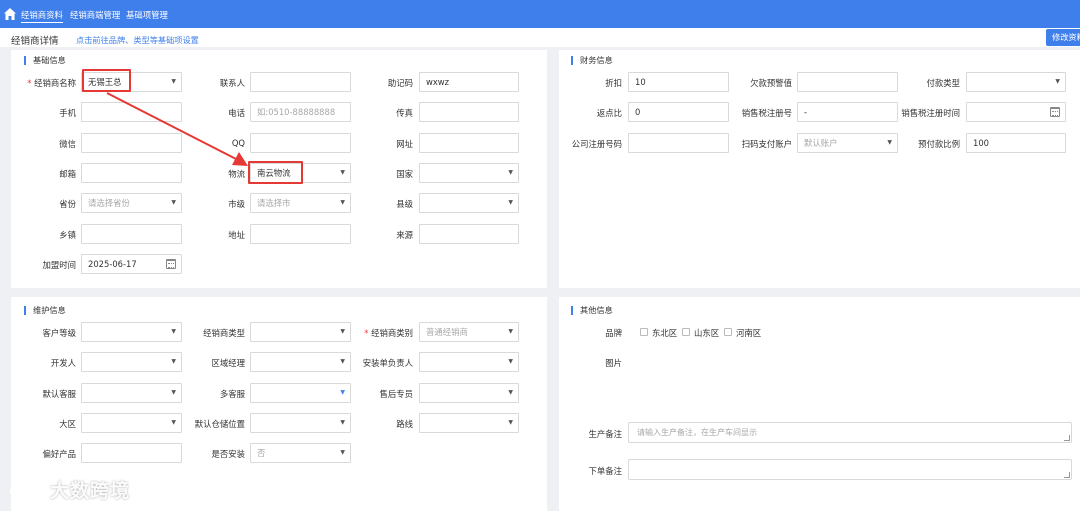  What do you see at coordinates (131, 393) in the screenshot?
I see `default-service-select: ▼` at bounding box center [131, 393].